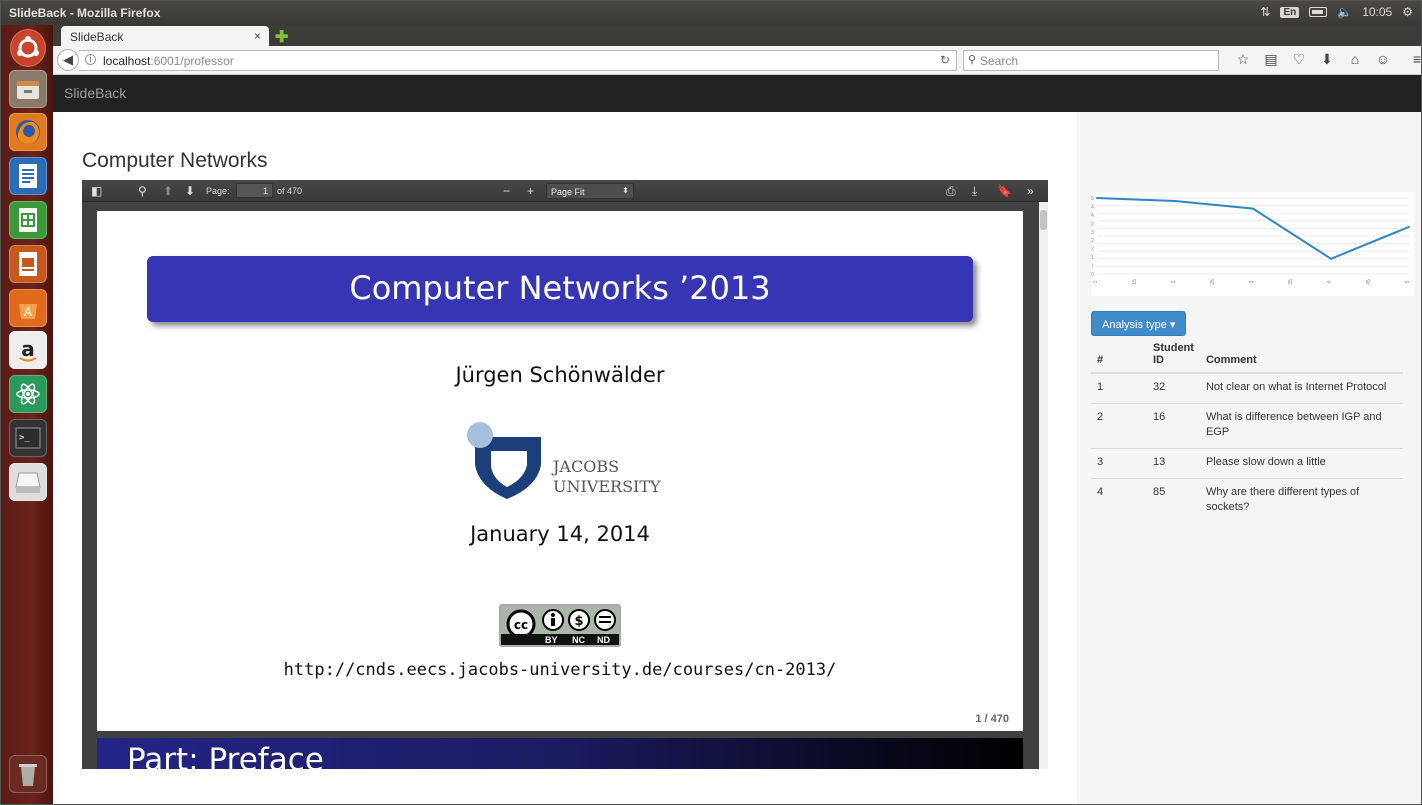 This screenshot has height=805, width=1422. Describe the element at coordinates (1173, 426) in the screenshot. I see `student-id: 16` at that location.